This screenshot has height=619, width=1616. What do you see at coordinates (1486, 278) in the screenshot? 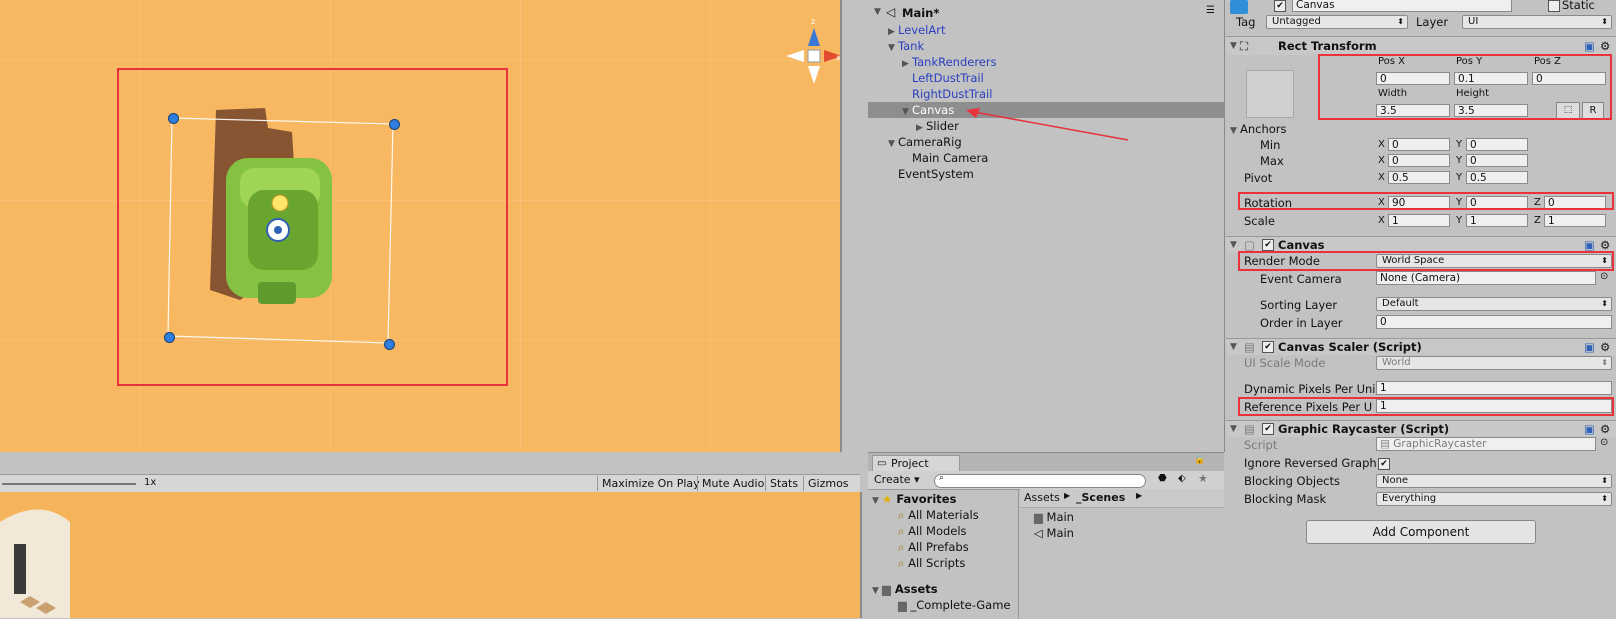
I see `event-camera-field: None (Camera)` at bounding box center [1486, 278].